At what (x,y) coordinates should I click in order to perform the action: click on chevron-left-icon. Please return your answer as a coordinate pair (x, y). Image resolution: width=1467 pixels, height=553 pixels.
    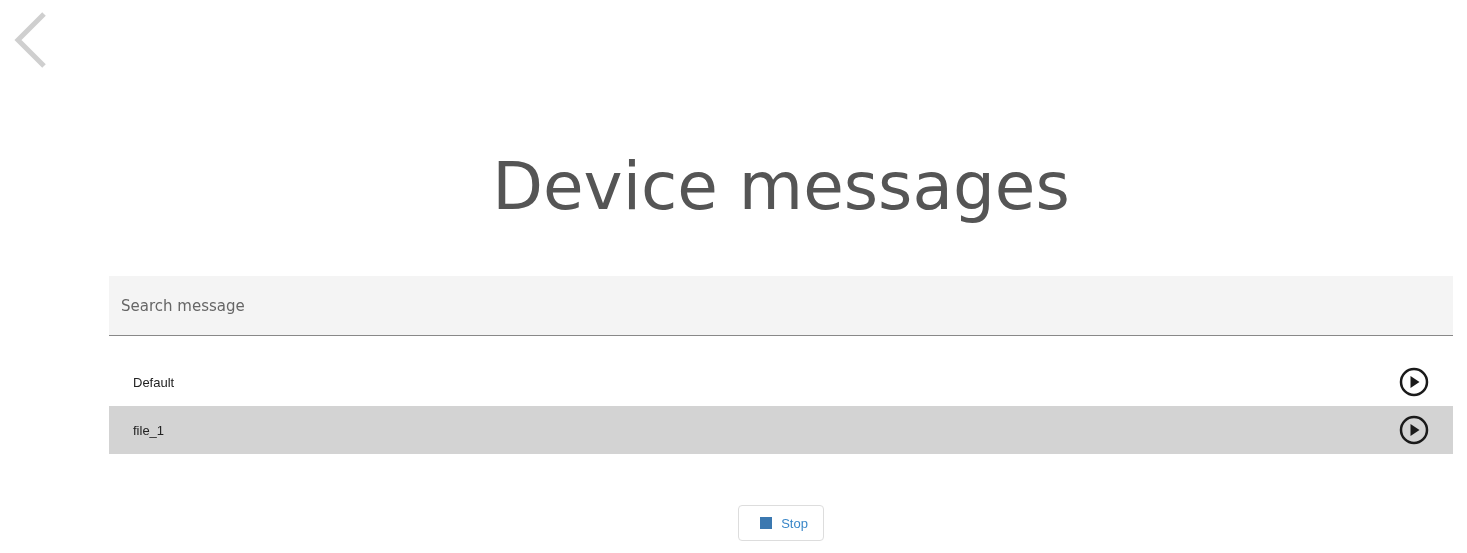
    Looking at the image, I should click on (30, 40).